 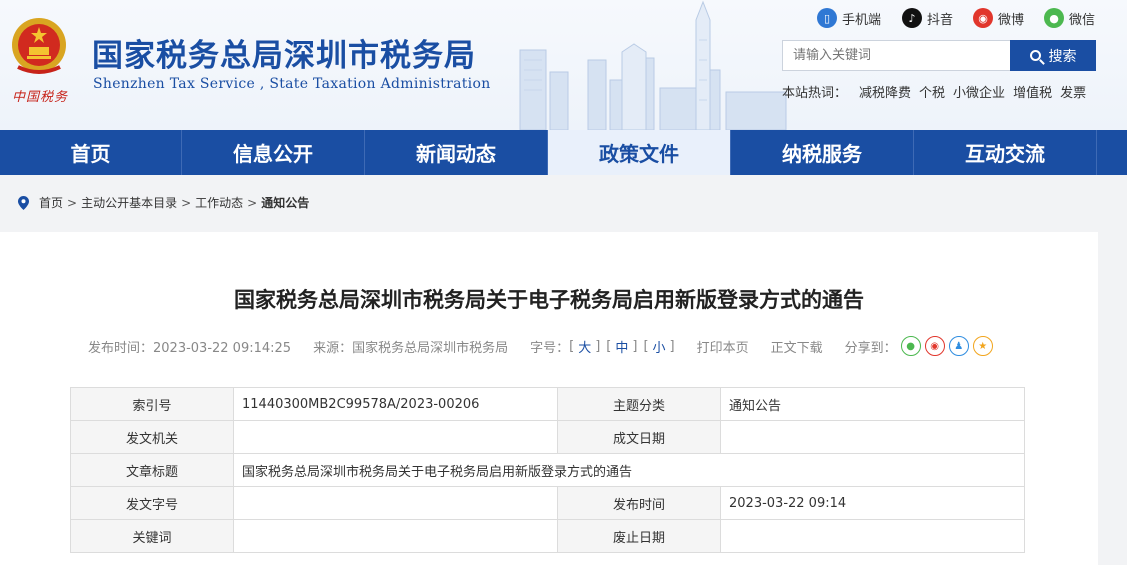 What do you see at coordinates (872, 437) in the screenshot?
I see `written-date-value` at bounding box center [872, 437].